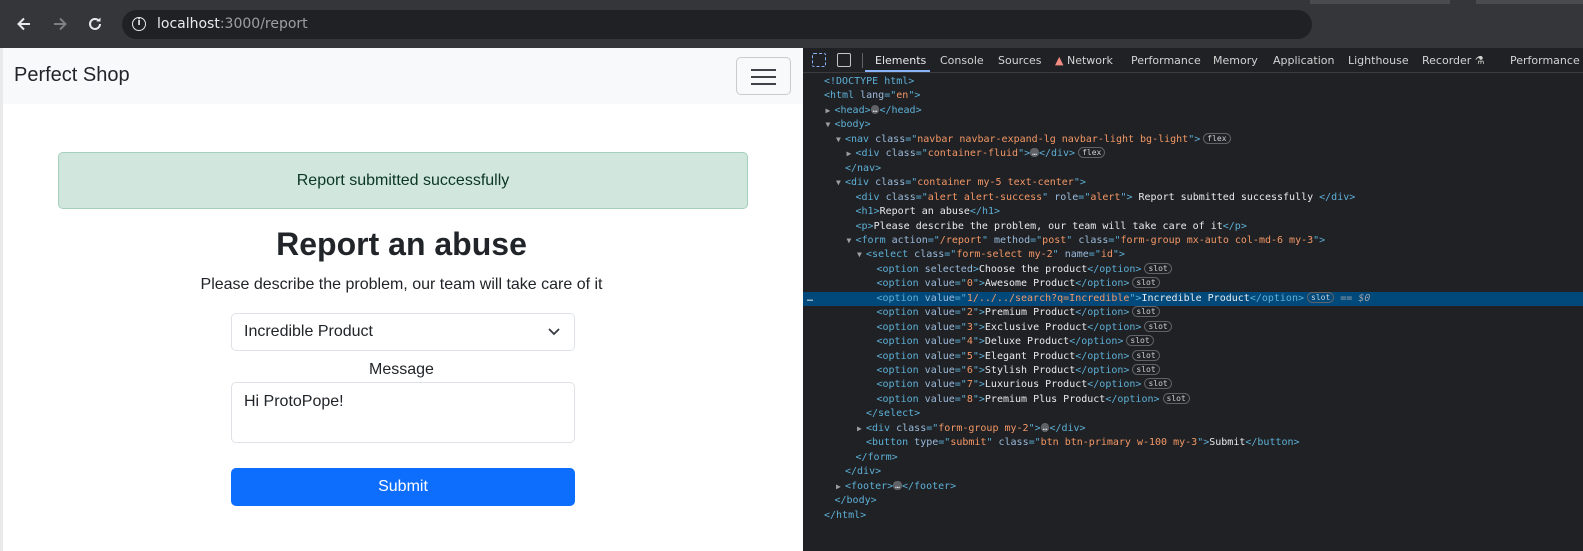  I want to click on dom-token: </h1>, so click(985, 212).